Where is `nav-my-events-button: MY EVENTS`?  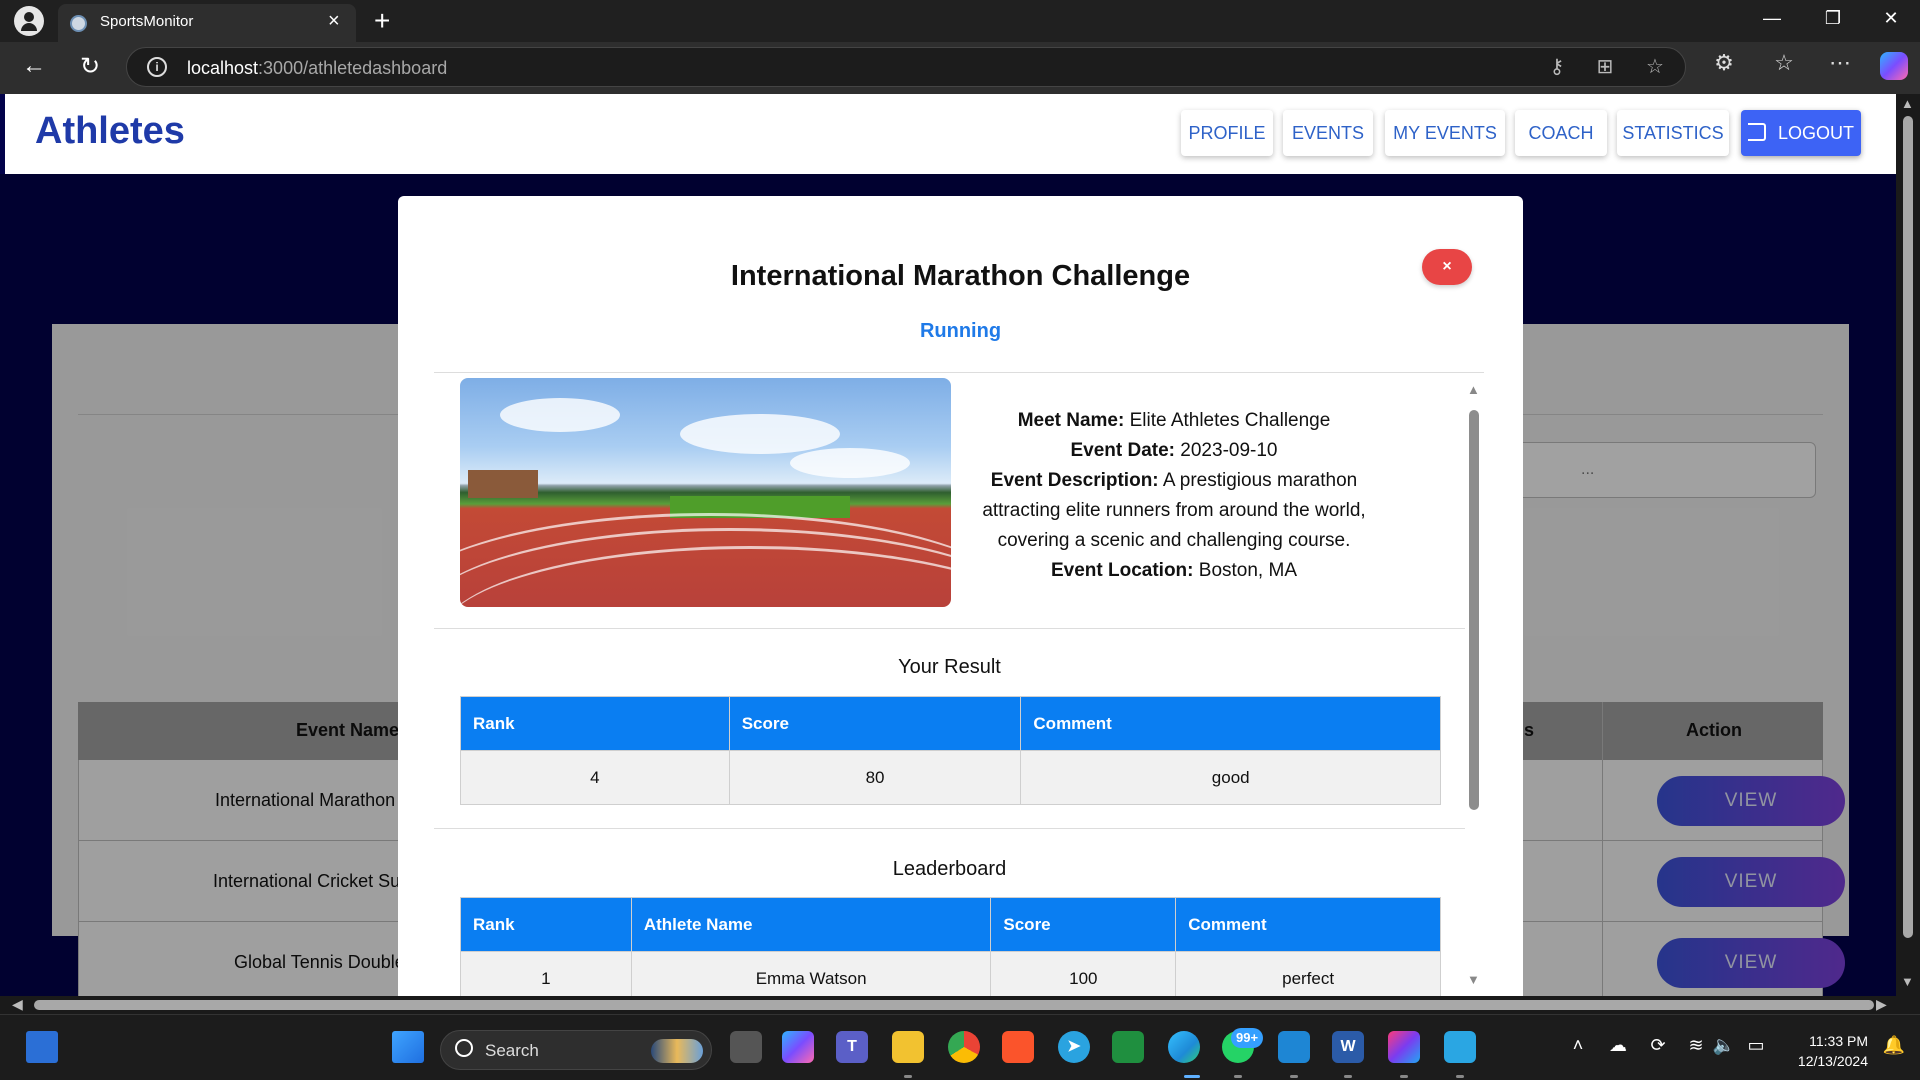 nav-my-events-button: MY EVENTS is located at coordinates (1445, 133).